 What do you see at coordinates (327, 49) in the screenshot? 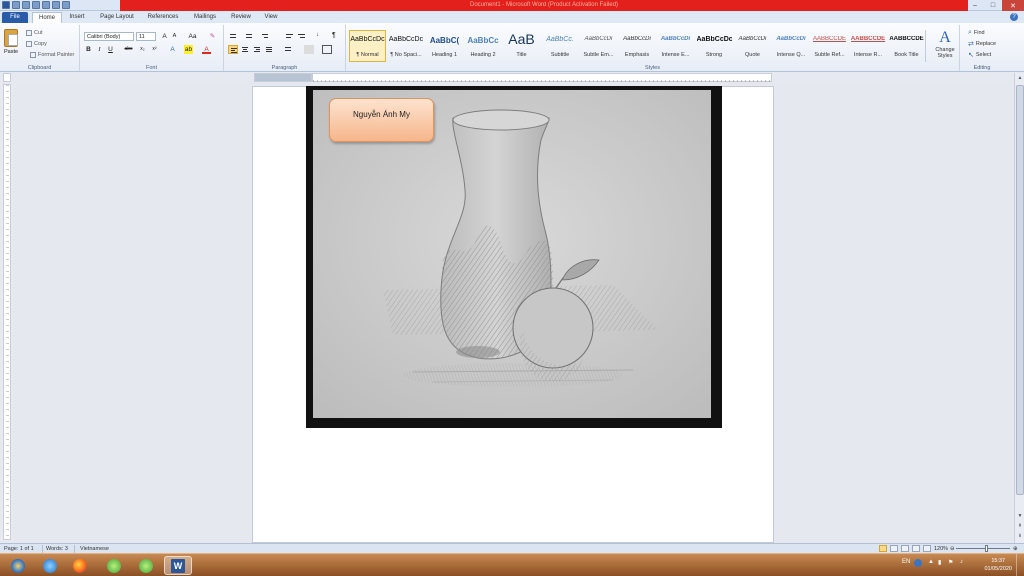
I see `borders-icon` at bounding box center [327, 49].